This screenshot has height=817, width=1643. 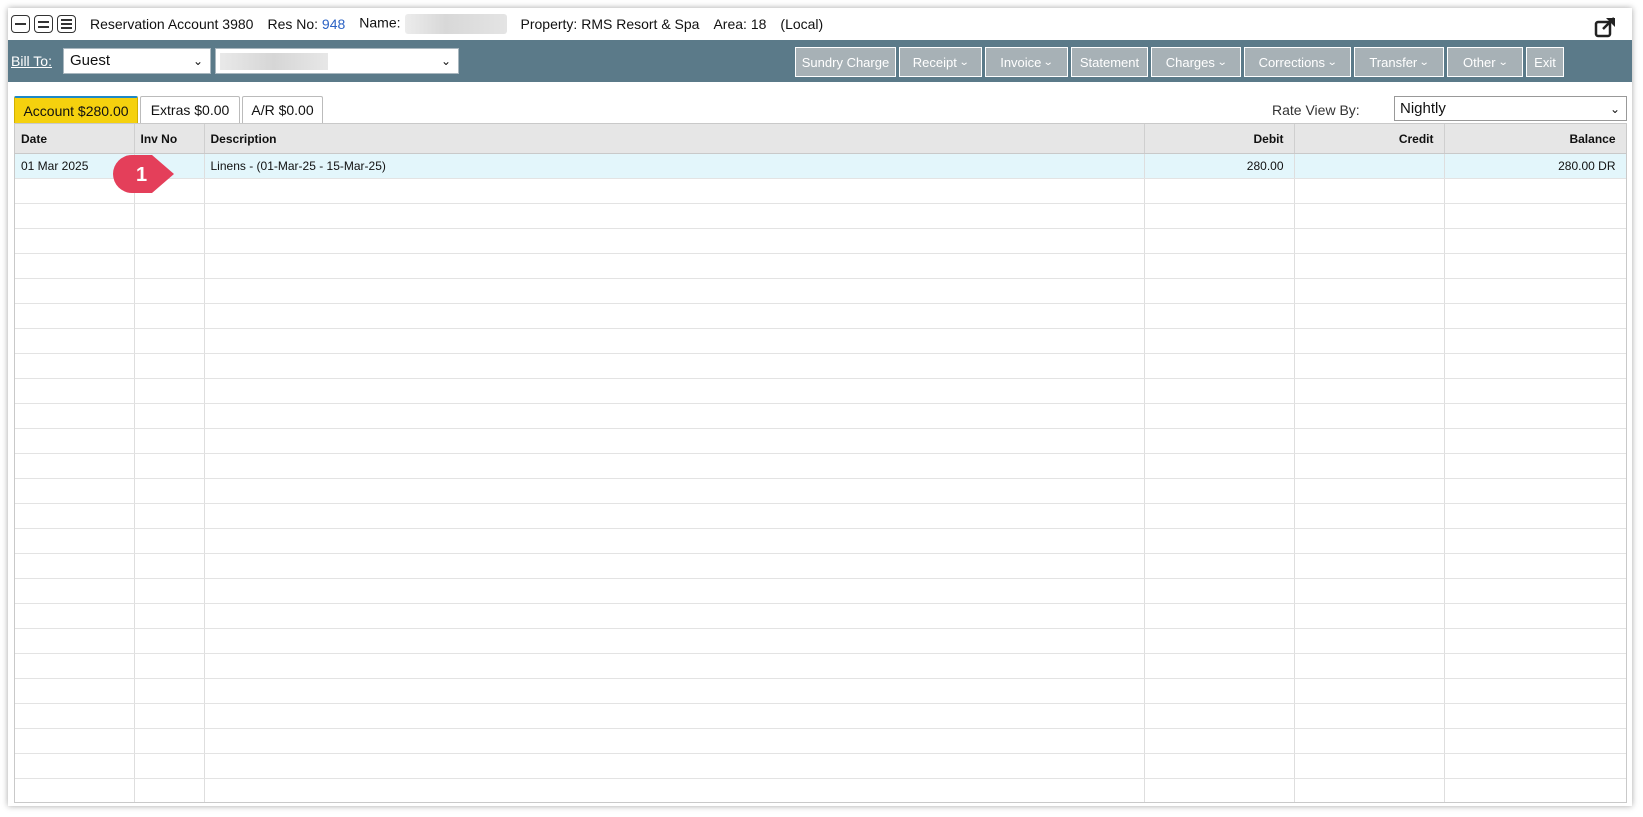 I want to click on area-label: Area: 18, so click(x=740, y=24).